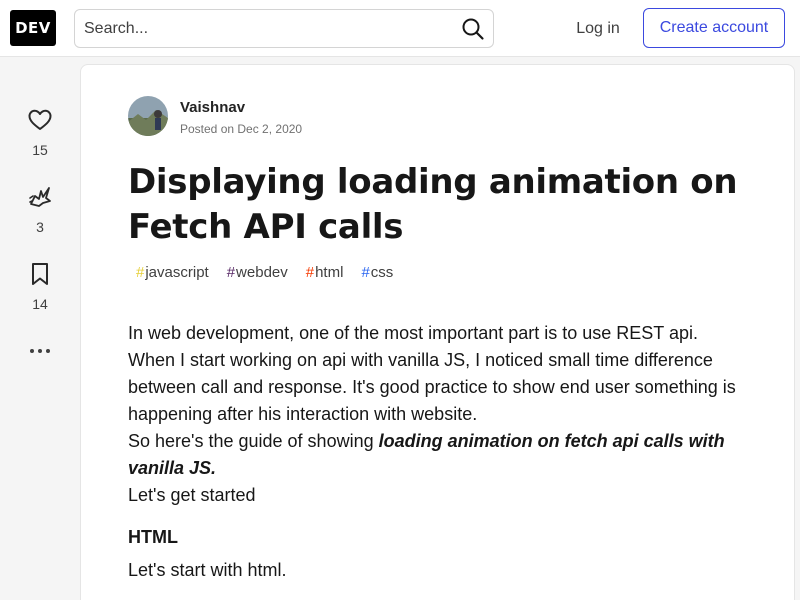 The width and height of the screenshot is (800, 600). I want to click on body-text: So here's the guide of showing, so click(253, 441).